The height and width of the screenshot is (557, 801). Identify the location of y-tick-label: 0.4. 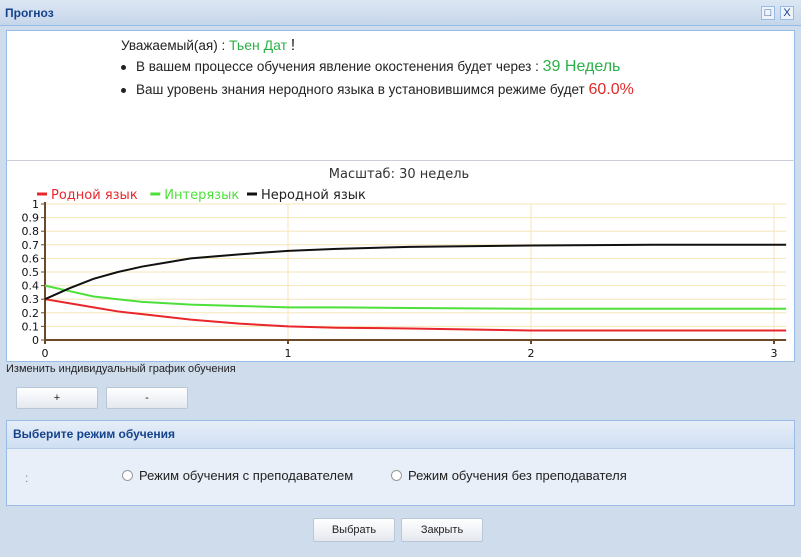
(31, 286).